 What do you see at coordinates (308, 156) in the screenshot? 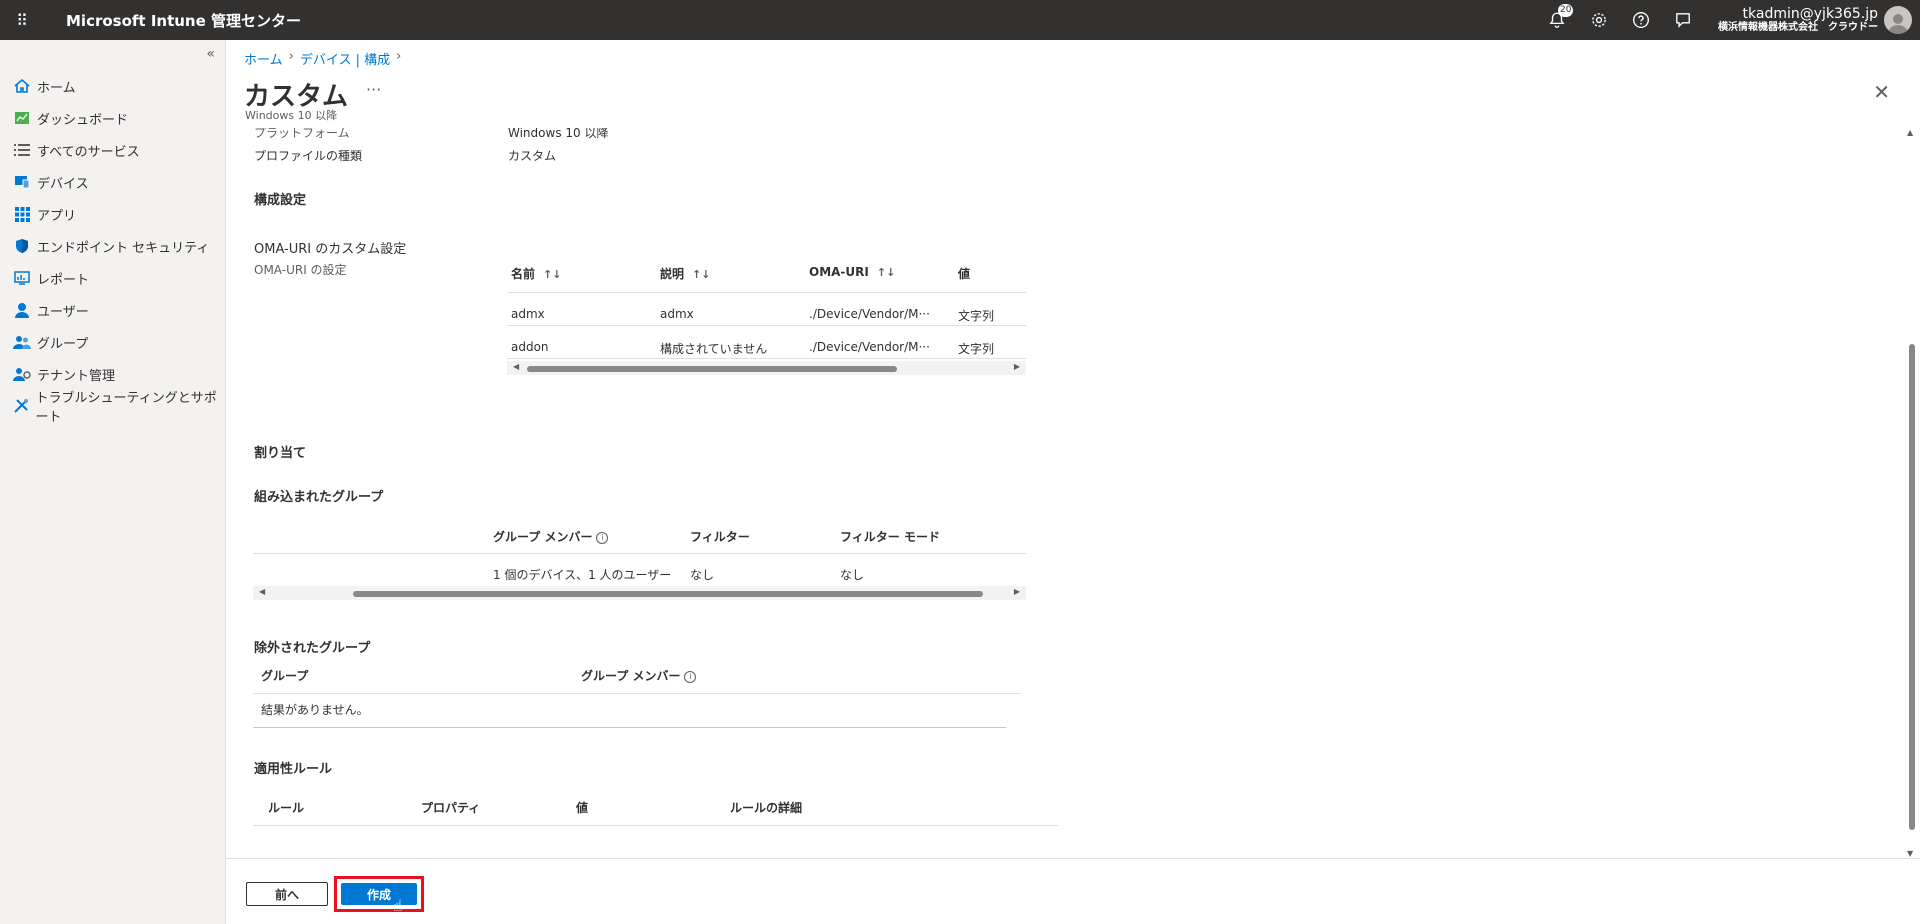
I see `profile-type-label: プロファイルの種類` at bounding box center [308, 156].